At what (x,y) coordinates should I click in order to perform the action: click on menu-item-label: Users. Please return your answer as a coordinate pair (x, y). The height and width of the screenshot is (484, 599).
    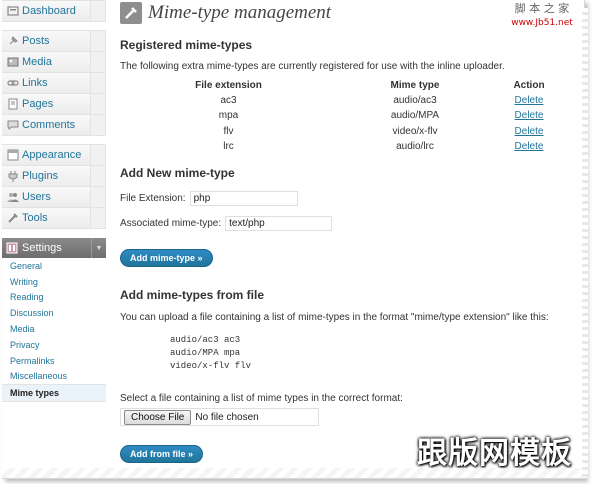
    Looking at the image, I should click on (36, 197).